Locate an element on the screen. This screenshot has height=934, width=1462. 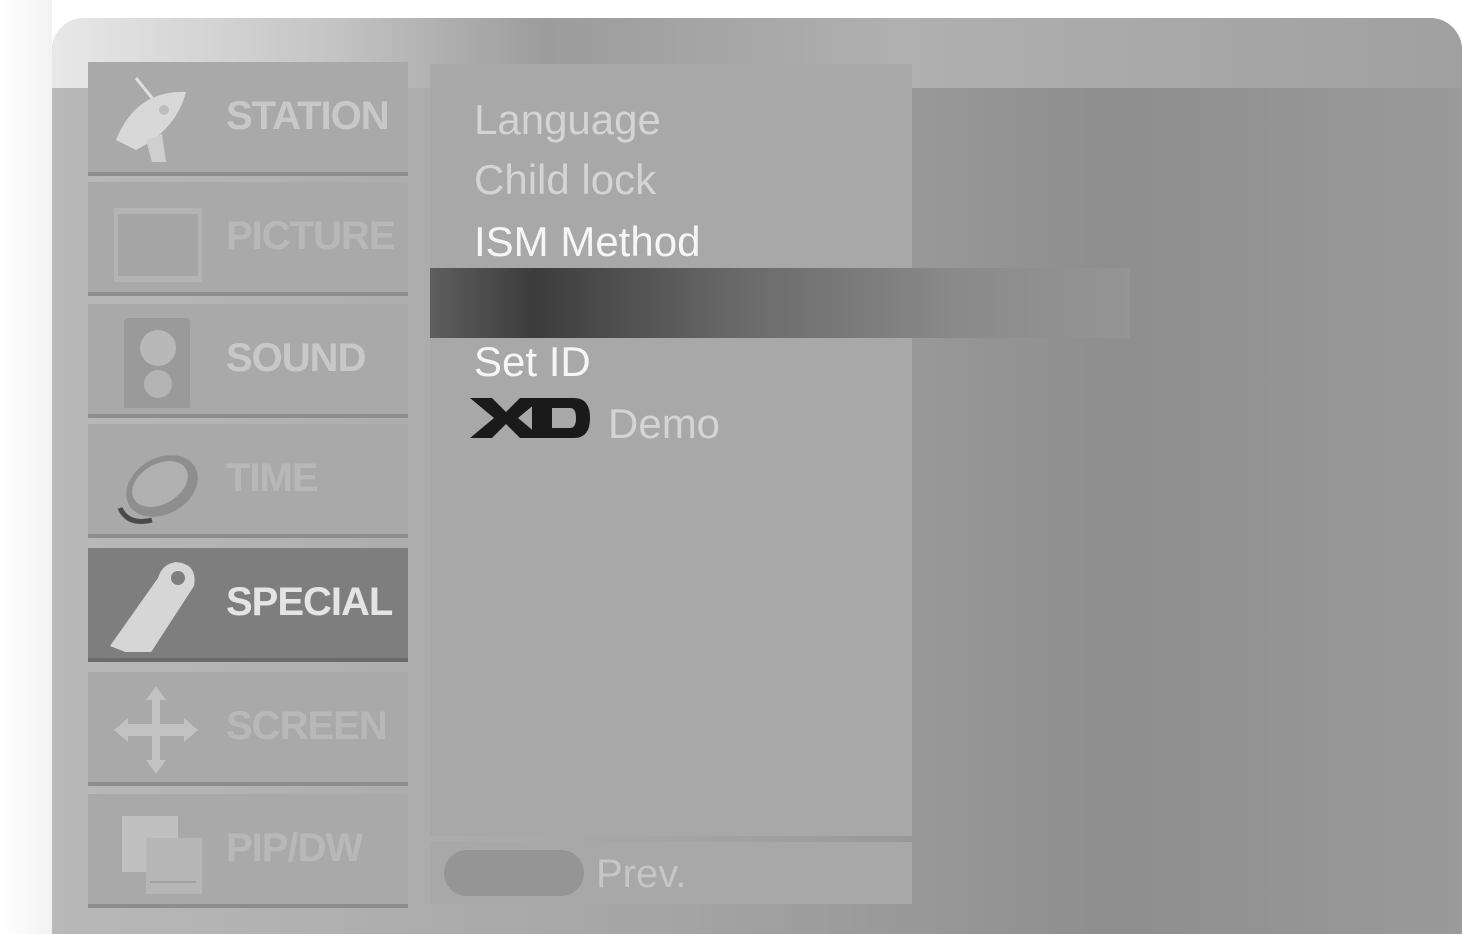
pip-icon is located at coordinates (162, 855).